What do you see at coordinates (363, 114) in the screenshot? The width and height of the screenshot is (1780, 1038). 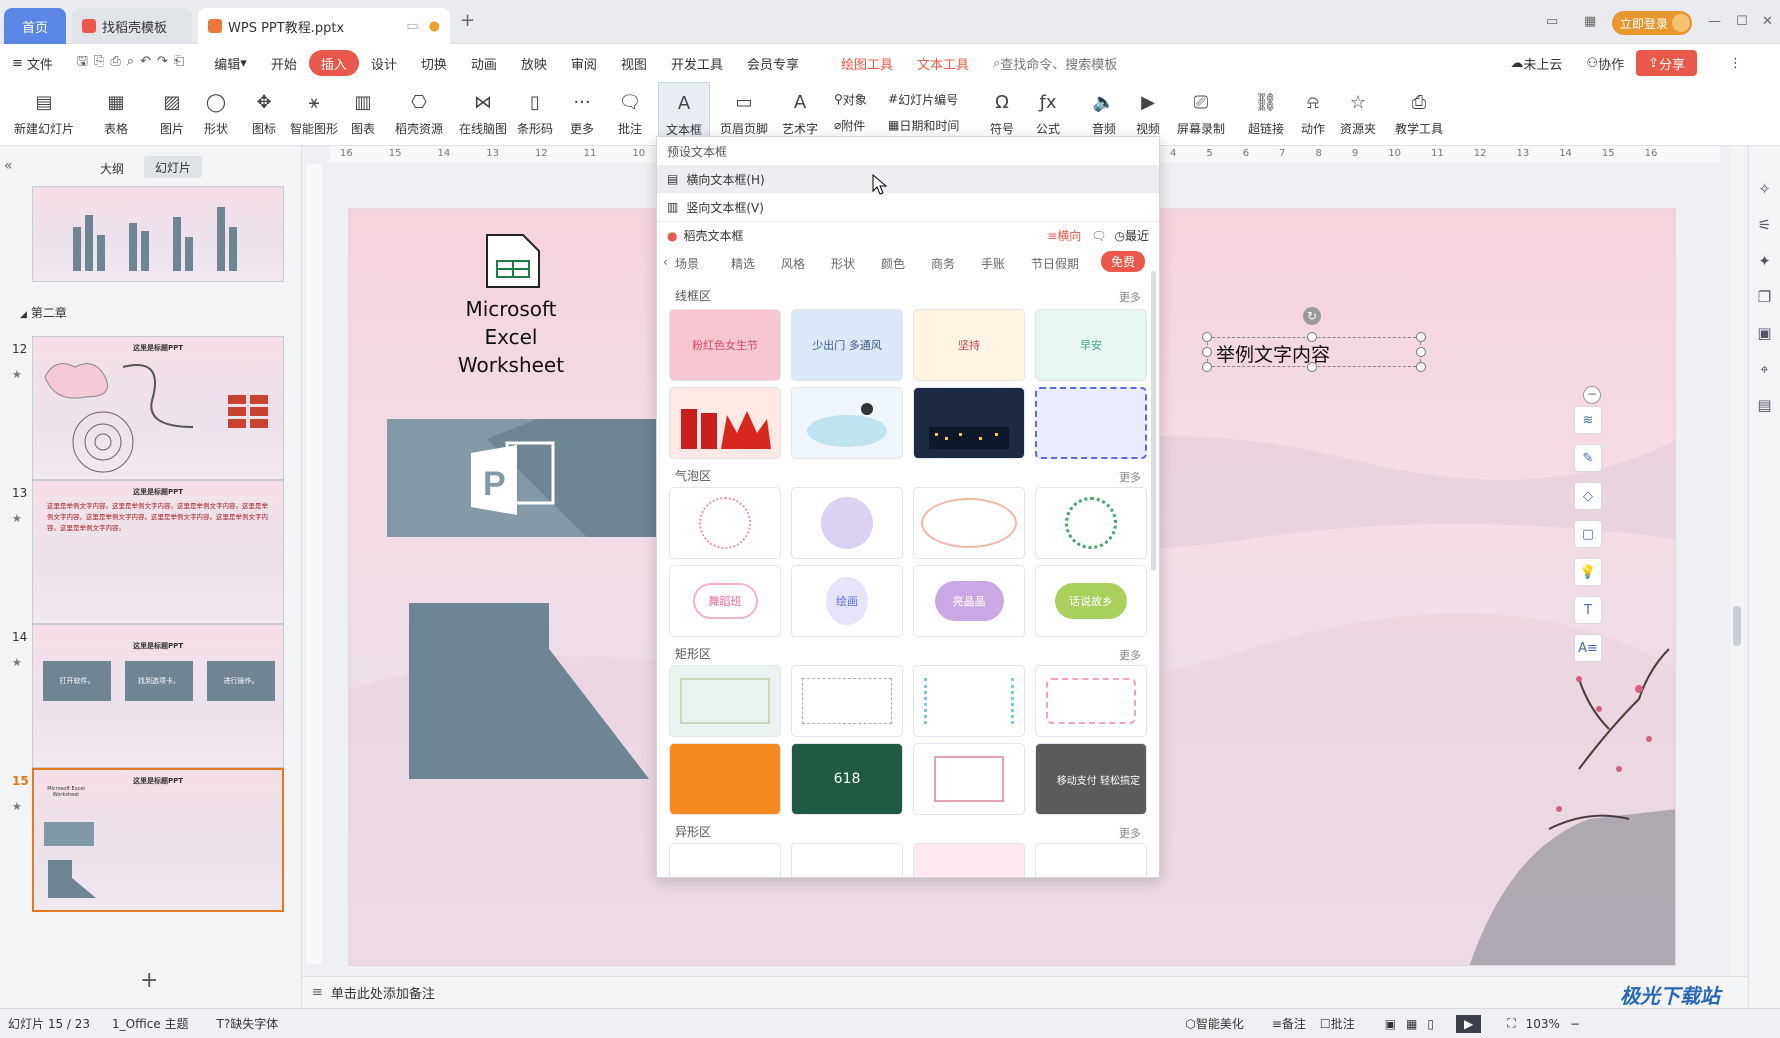 I see `chart-button: ▥ 图表` at bounding box center [363, 114].